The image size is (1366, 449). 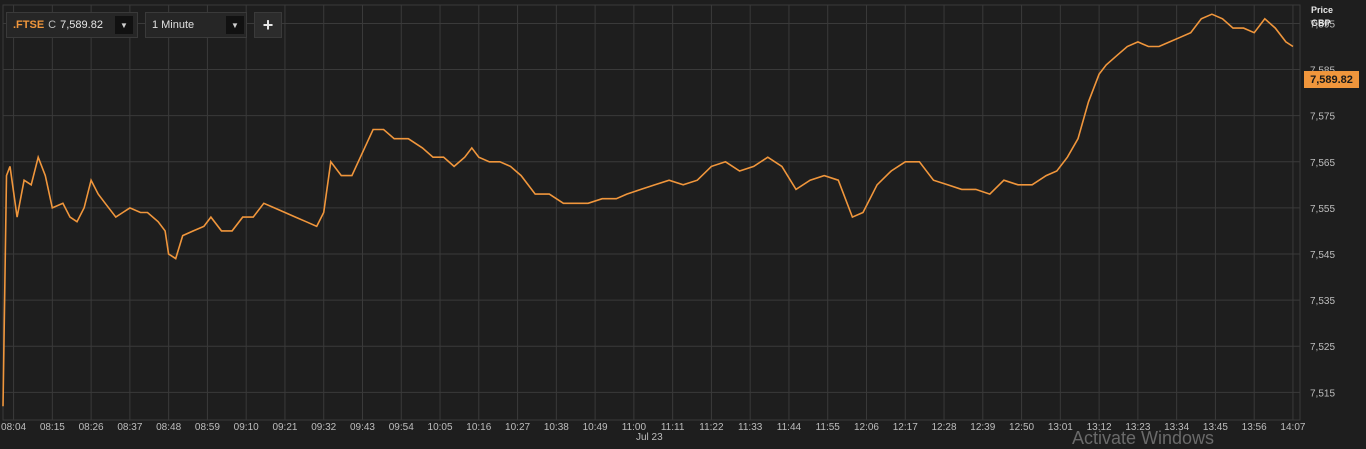 I want to click on x-tick-label: 10:27, so click(x=517, y=427).